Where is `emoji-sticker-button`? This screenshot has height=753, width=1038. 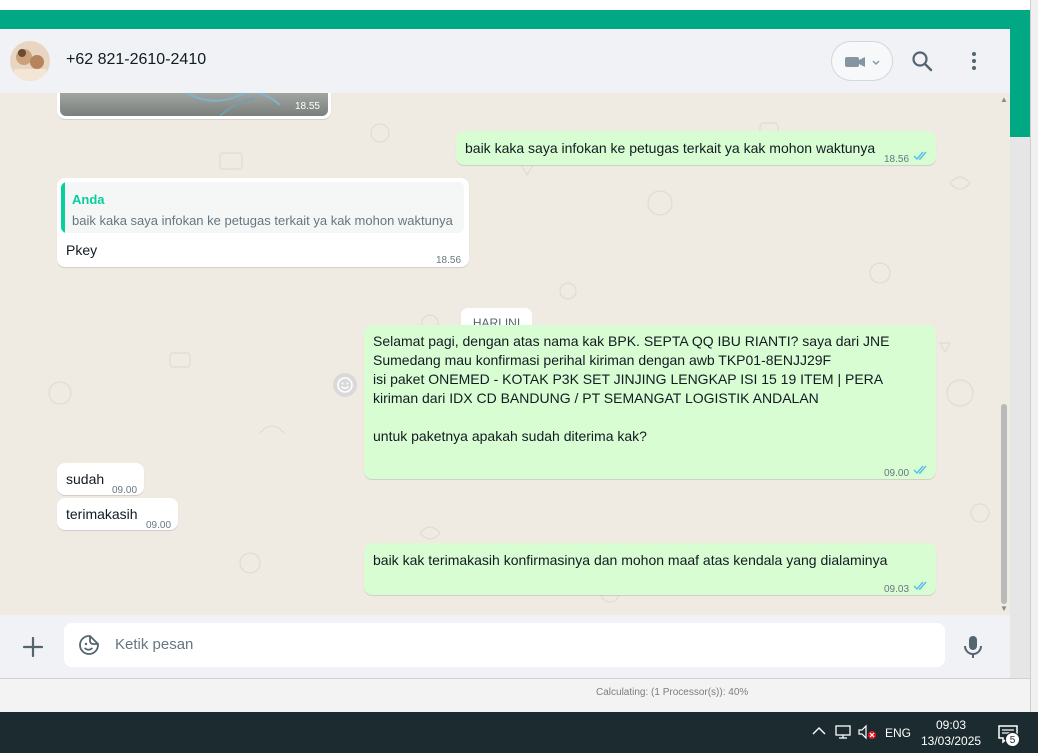 emoji-sticker-button is located at coordinates (89, 645).